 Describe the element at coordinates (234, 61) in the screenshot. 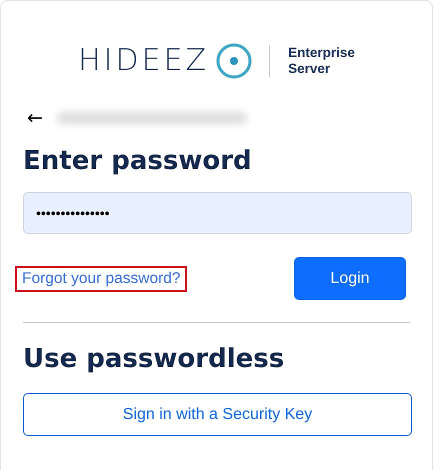

I see `logo-icon` at that location.